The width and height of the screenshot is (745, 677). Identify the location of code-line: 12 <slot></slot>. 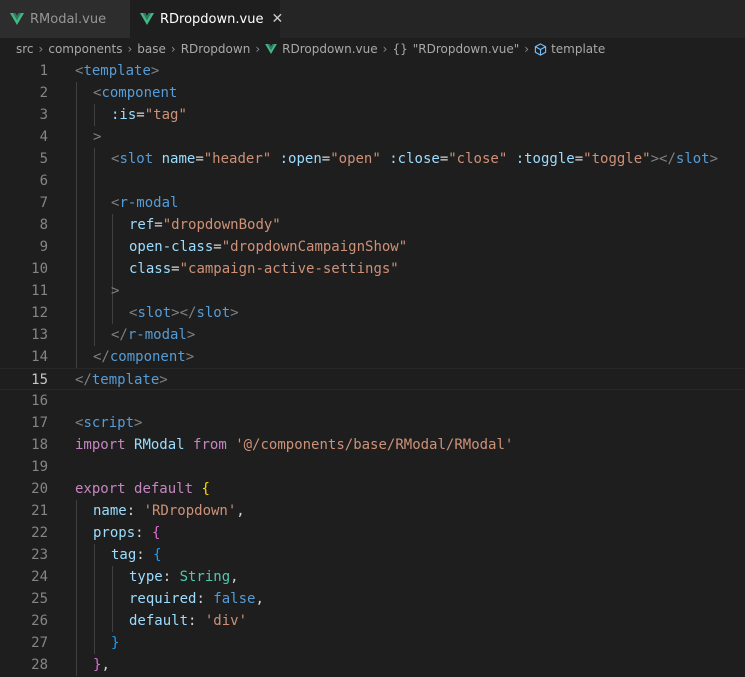
(372, 313).